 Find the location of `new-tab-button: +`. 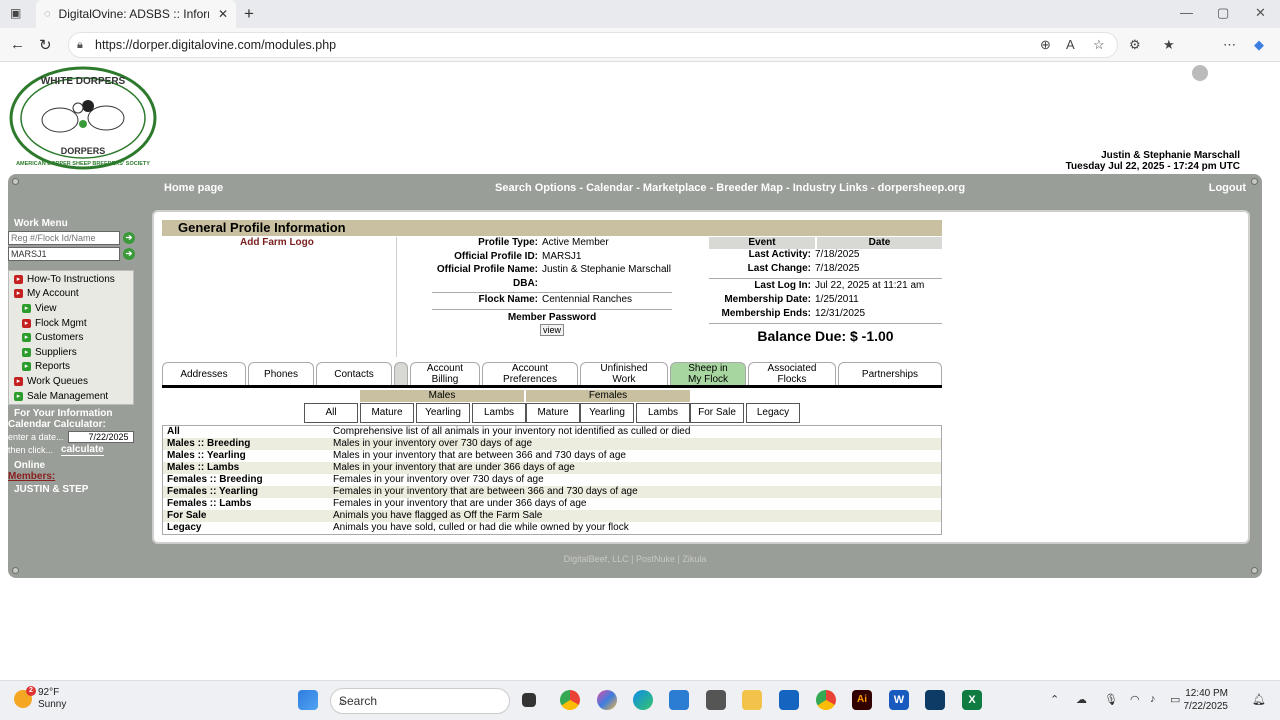

new-tab-button: + is located at coordinates (249, 14).